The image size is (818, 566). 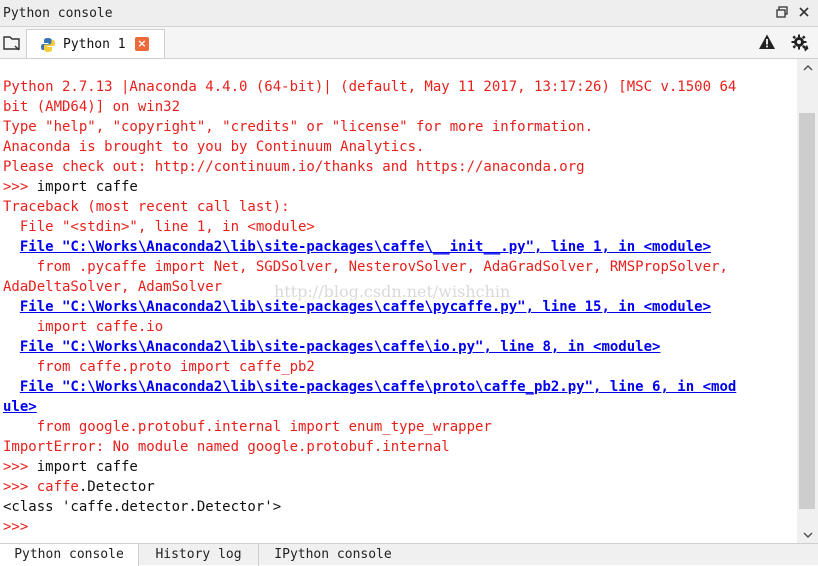 I want to click on gear-icon, so click(x=800, y=43).